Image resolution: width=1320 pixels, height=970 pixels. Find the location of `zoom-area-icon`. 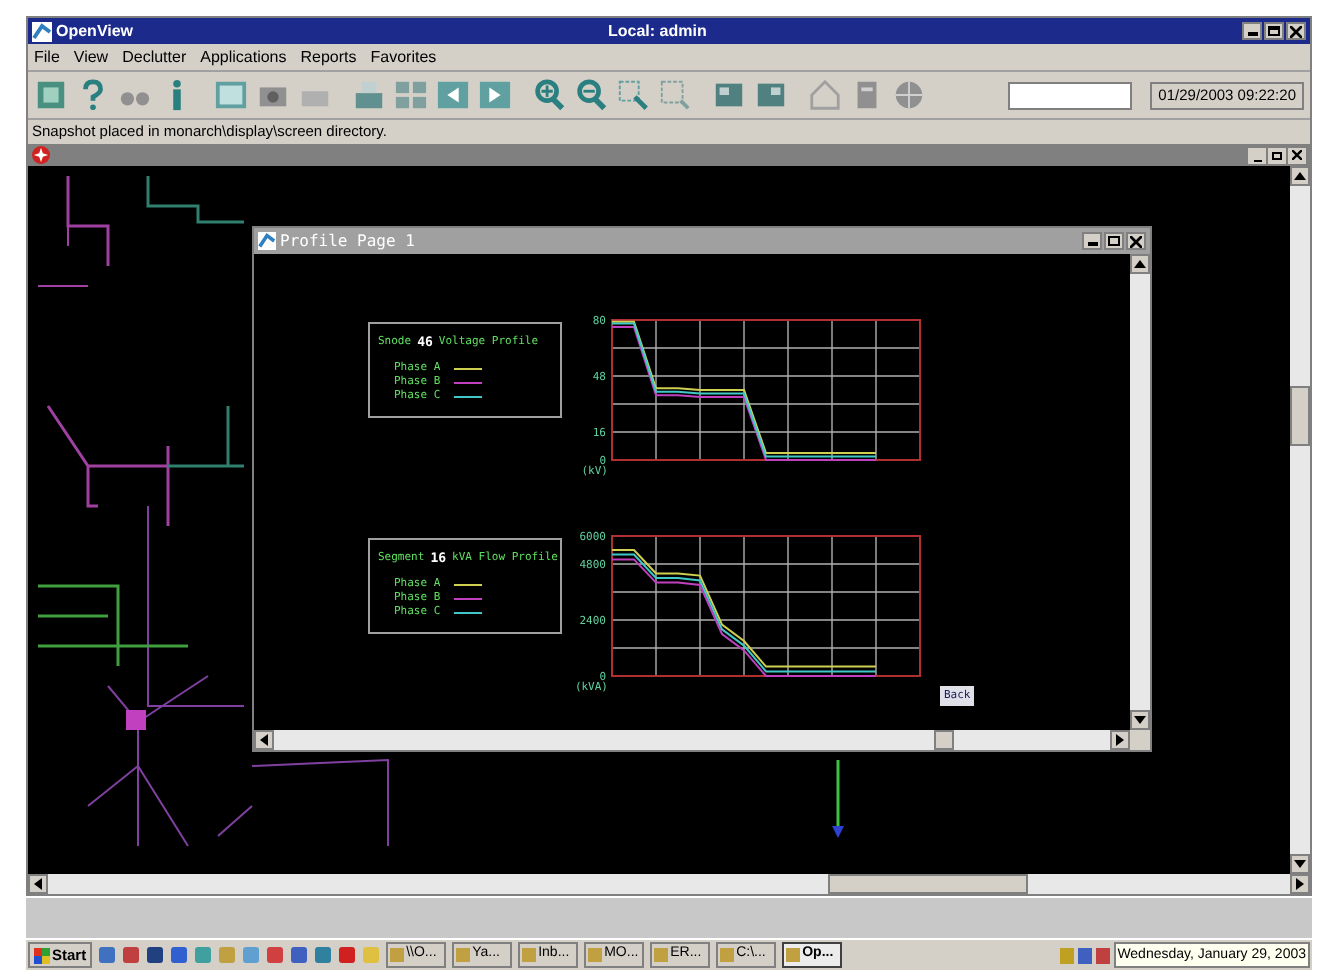

zoom-area-icon is located at coordinates (633, 95).